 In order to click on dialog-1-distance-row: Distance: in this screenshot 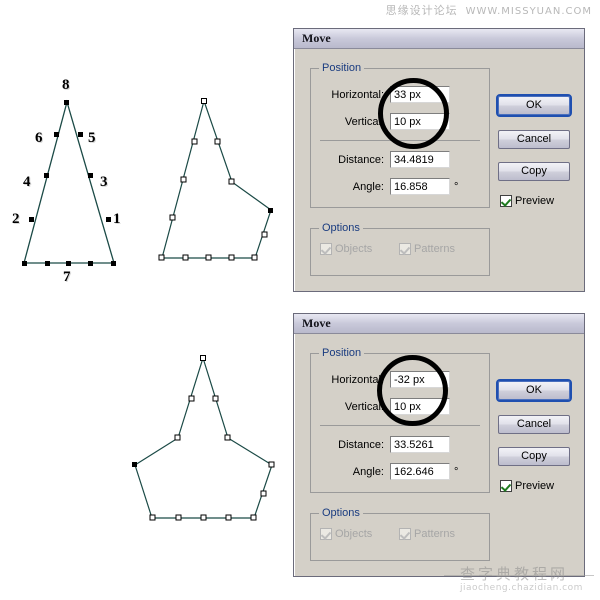, I will do `click(401, 159)`.